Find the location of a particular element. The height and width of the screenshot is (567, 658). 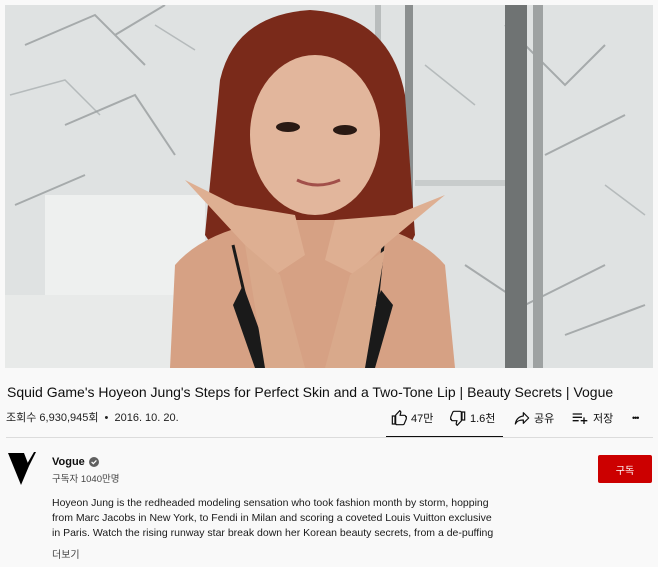

save-button: 저장 is located at coordinates (592, 418).